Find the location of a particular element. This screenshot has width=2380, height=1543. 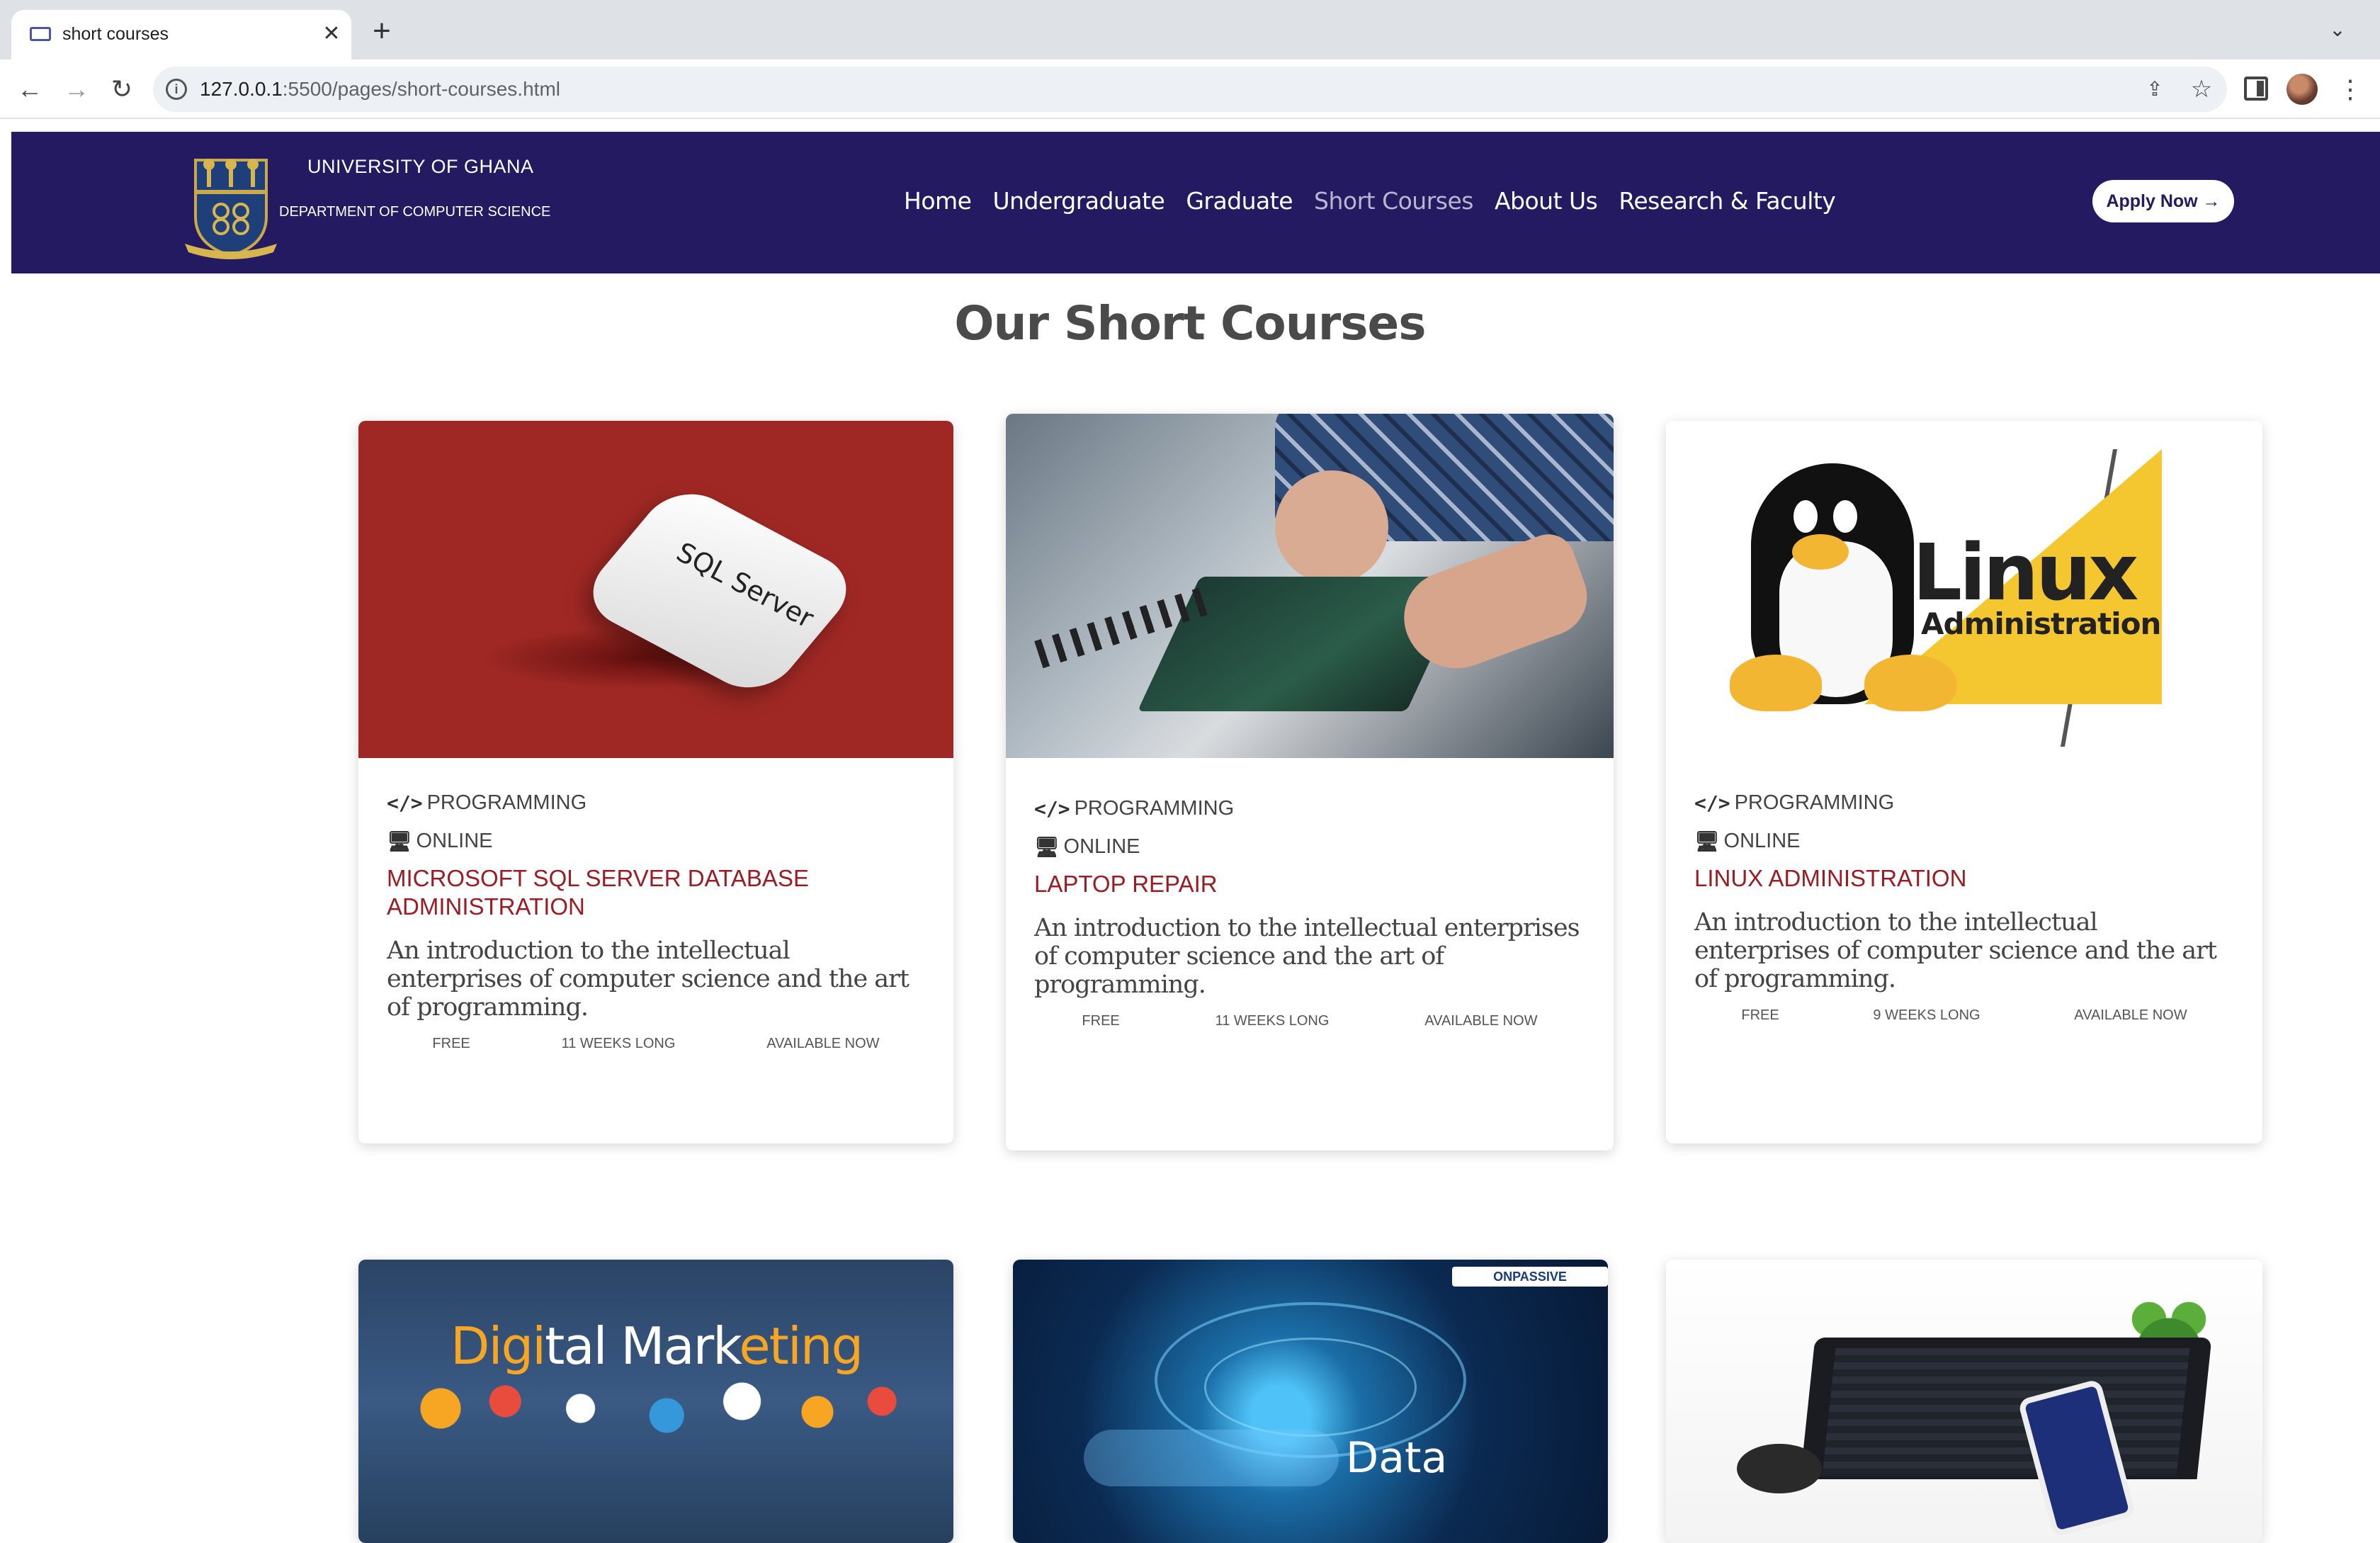

laptop-screen-graphic is located at coordinates (2006, 1412).